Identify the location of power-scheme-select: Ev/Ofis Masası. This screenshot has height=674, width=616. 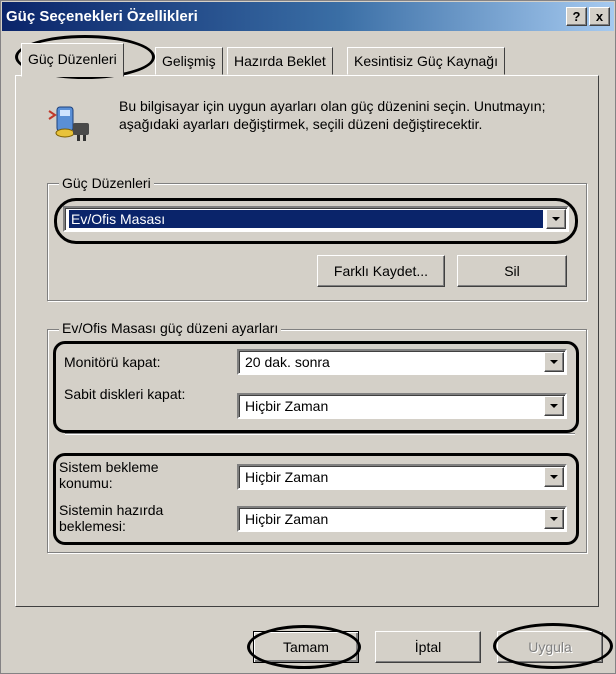
(316, 219).